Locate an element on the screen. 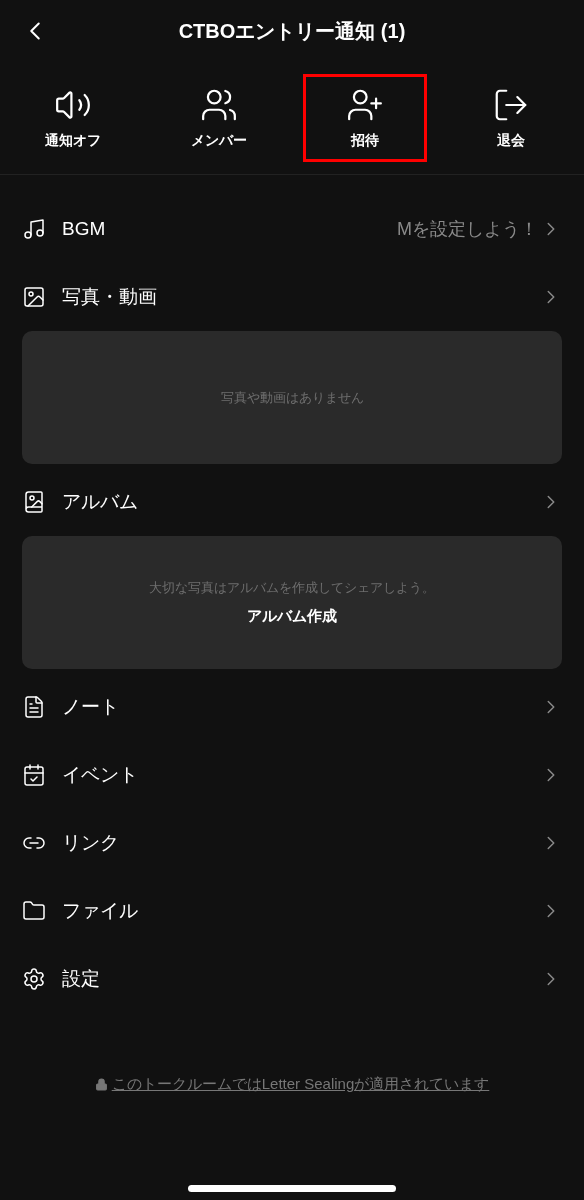 Image resolution: width=584 pixels, height=1200 pixels. image-icon is located at coordinates (34, 297).